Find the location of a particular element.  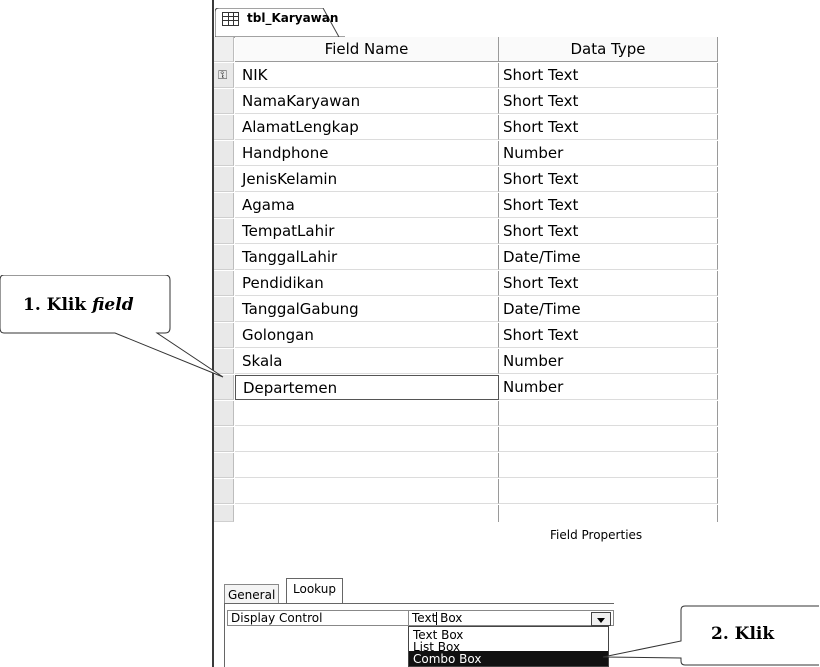

table-row: TempatLahir Short Text is located at coordinates (517, 231).